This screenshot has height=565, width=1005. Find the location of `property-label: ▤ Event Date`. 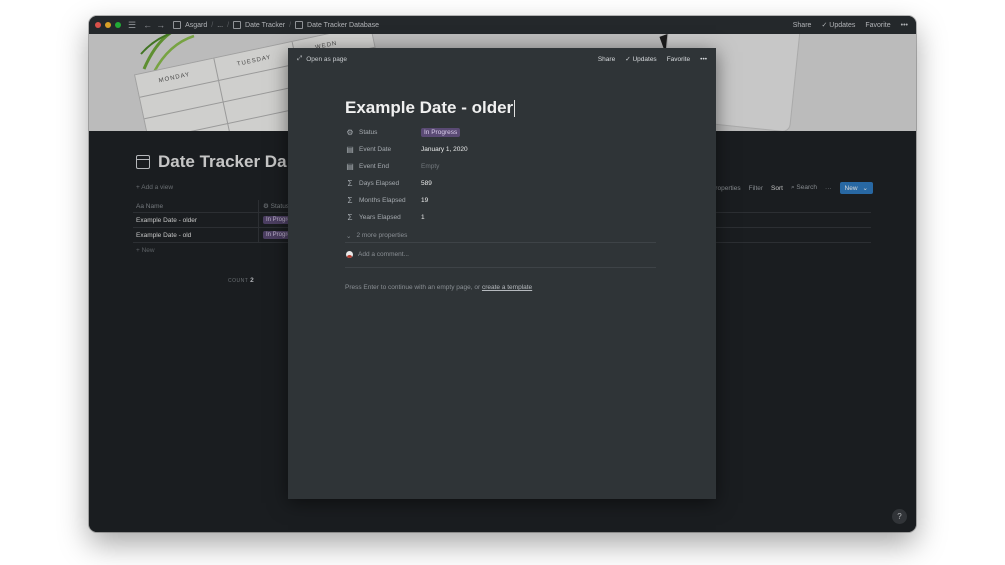

property-label: ▤ Event Date is located at coordinates (383, 149).